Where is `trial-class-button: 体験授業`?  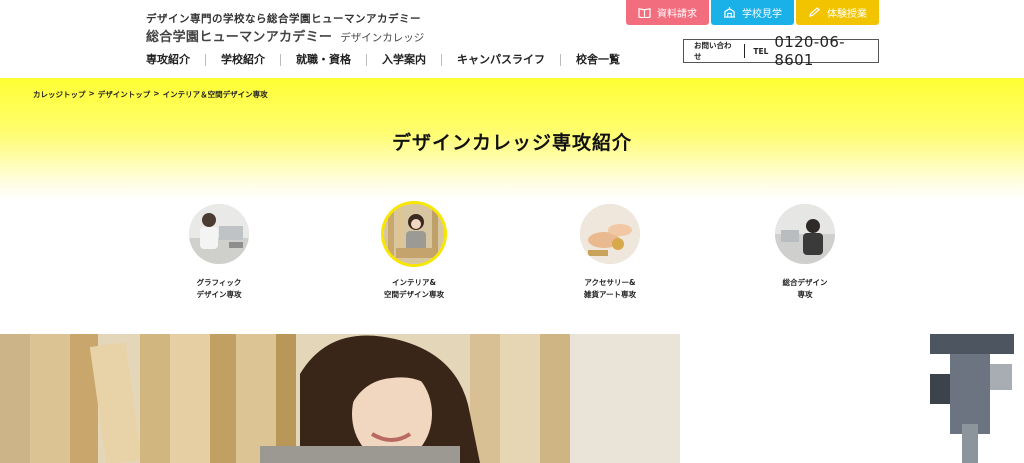
trial-class-button: 体験授業 is located at coordinates (837, 12).